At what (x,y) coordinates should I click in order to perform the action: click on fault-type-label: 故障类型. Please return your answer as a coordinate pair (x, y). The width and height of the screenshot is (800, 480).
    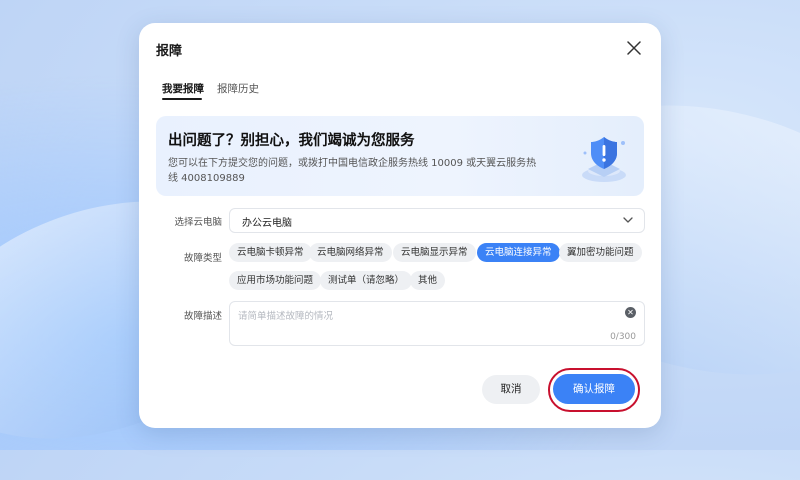
    Looking at the image, I should click on (202, 258).